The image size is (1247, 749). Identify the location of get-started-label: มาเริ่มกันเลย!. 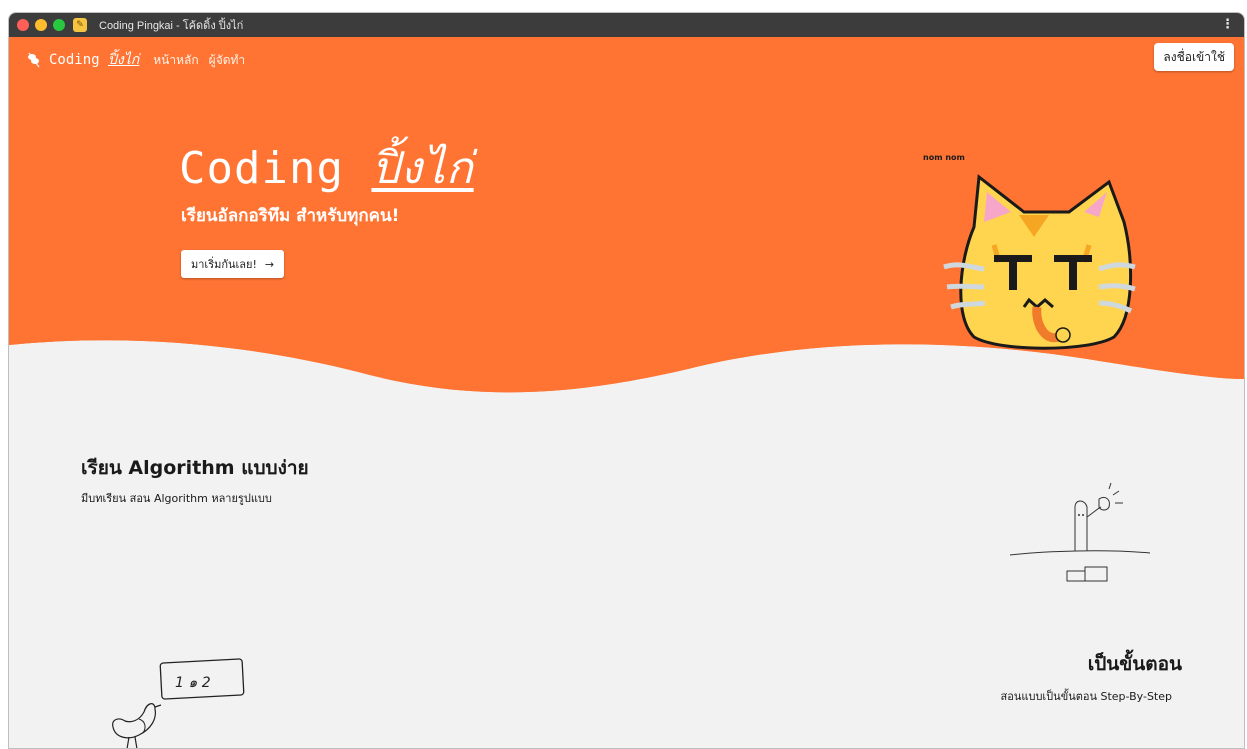
(224, 264).